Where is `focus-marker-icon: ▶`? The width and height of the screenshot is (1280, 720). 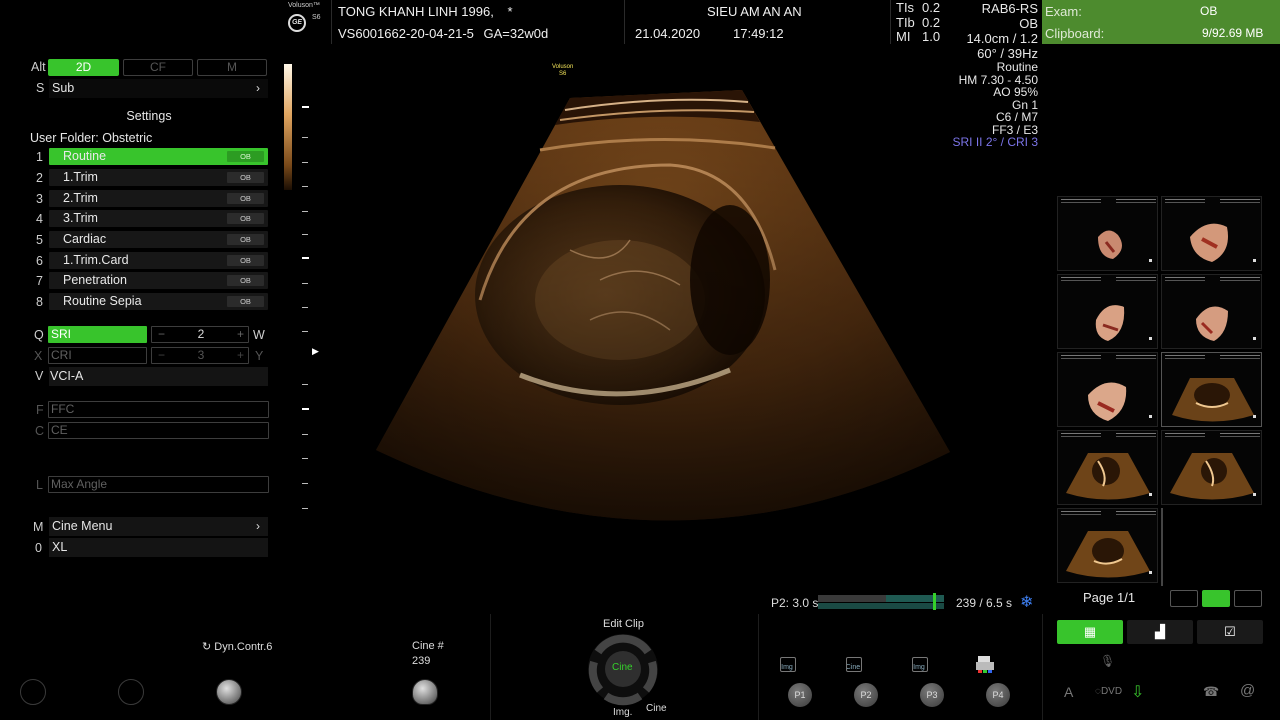 focus-marker-icon: ▶ is located at coordinates (315, 351).